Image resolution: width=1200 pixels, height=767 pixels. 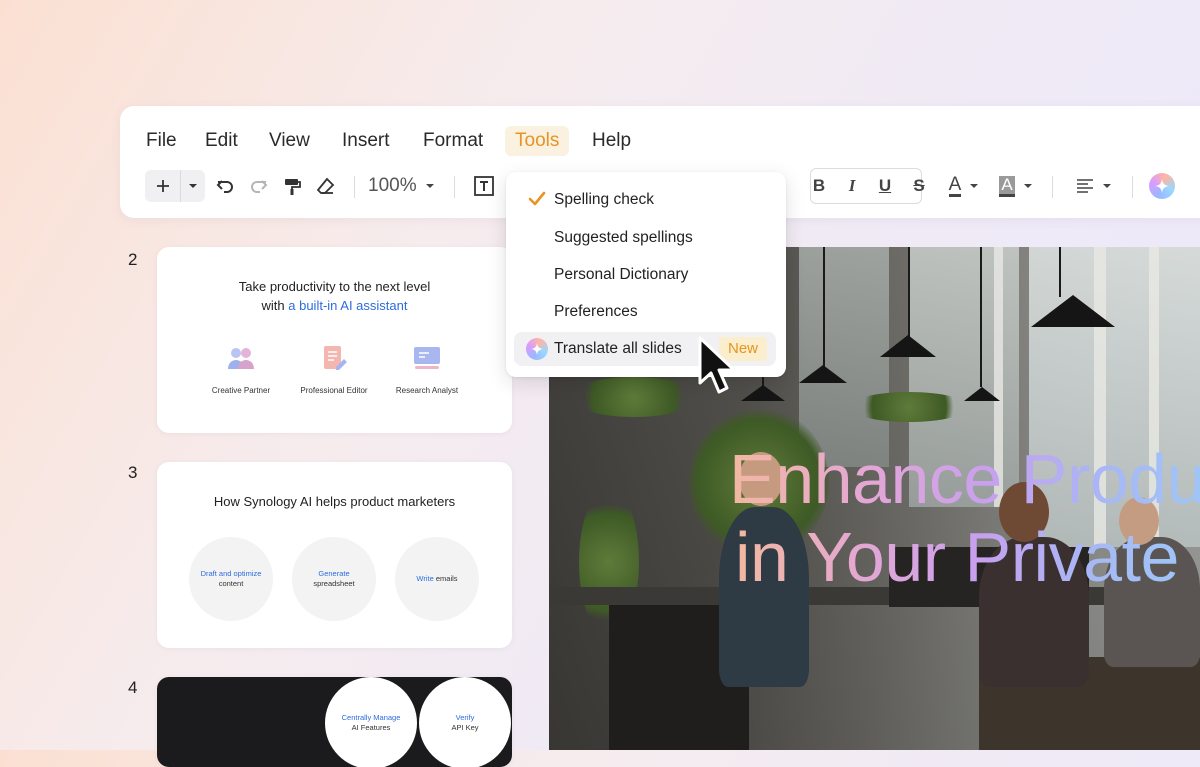 I want to click on feature-professional-editor: Professional Editor, so click(x=334, y=370).